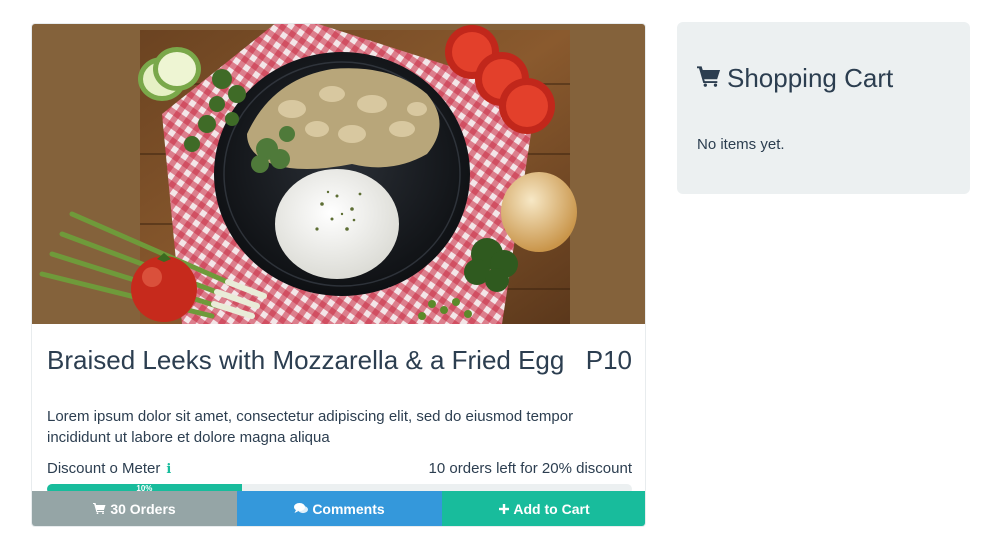 The height and width of the screenshot is (538, 995). Describe the element at coordinates (348, 508) in the screenshot. I see `comments-button-label: Comments` at that location.